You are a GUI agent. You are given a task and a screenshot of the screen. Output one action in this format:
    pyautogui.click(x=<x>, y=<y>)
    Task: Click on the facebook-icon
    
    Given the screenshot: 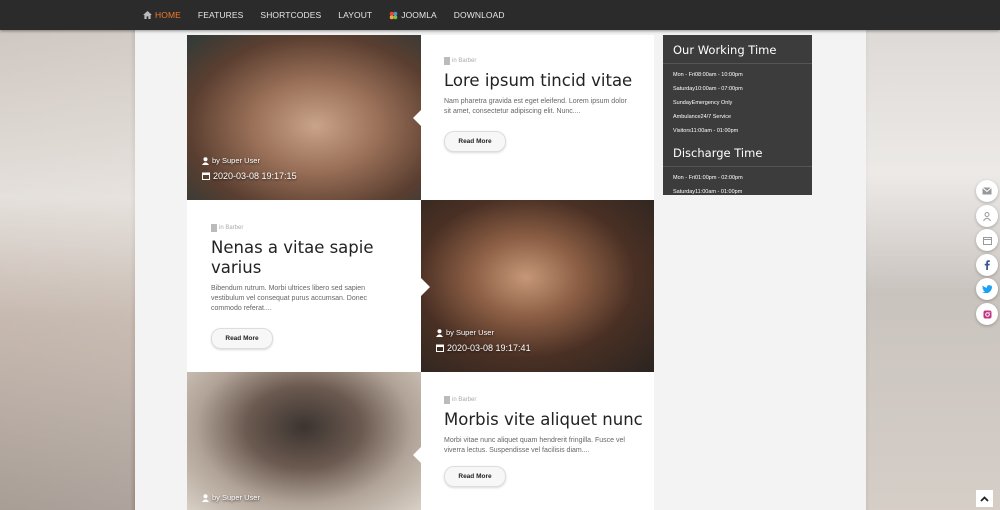 What is the action you would take?
    pyautogui.click(x=987, y=265)
    